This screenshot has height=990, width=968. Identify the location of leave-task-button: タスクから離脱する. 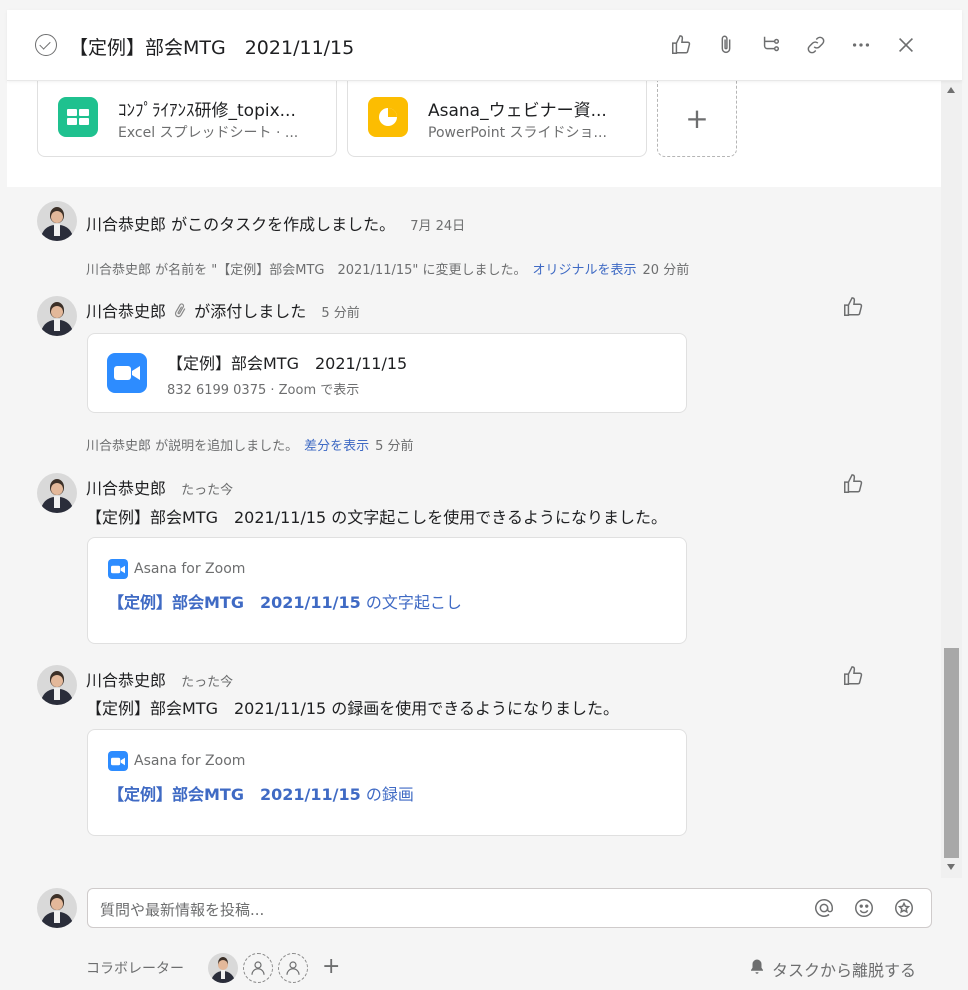
(832, 969).